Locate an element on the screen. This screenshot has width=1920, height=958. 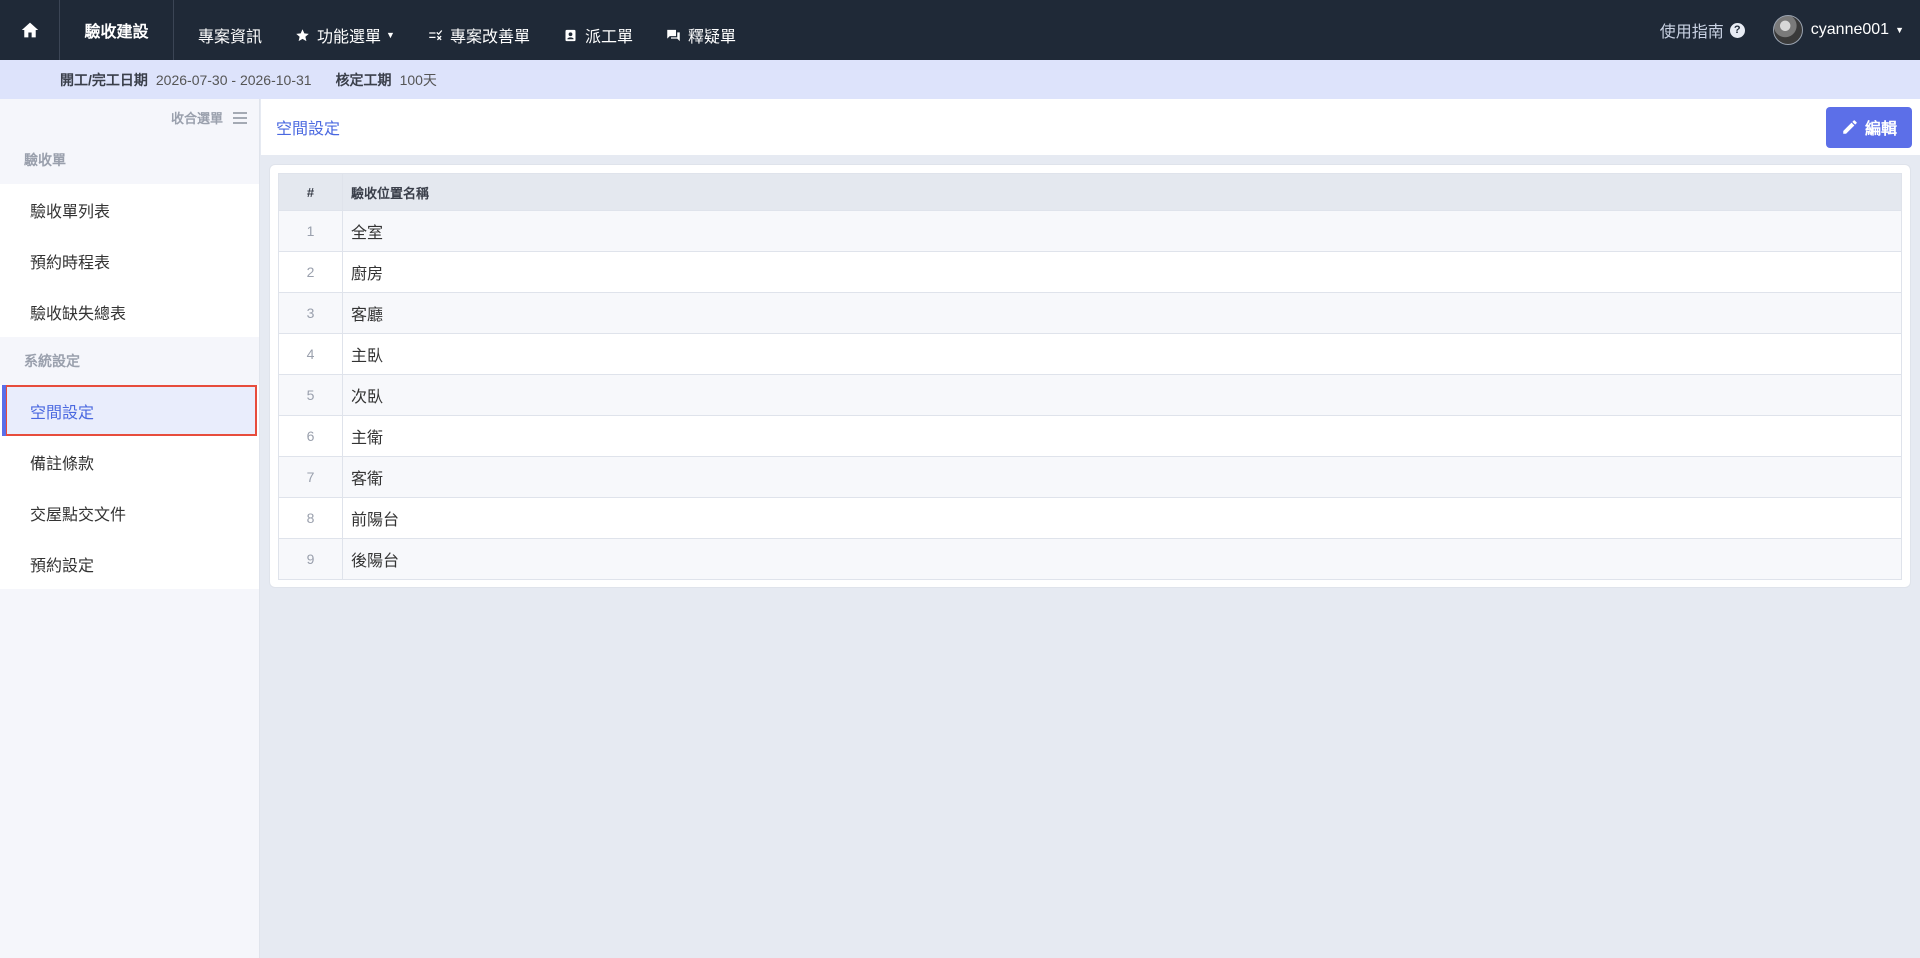
table-row: 2 廚房 is located at coordinates (1090, 272).